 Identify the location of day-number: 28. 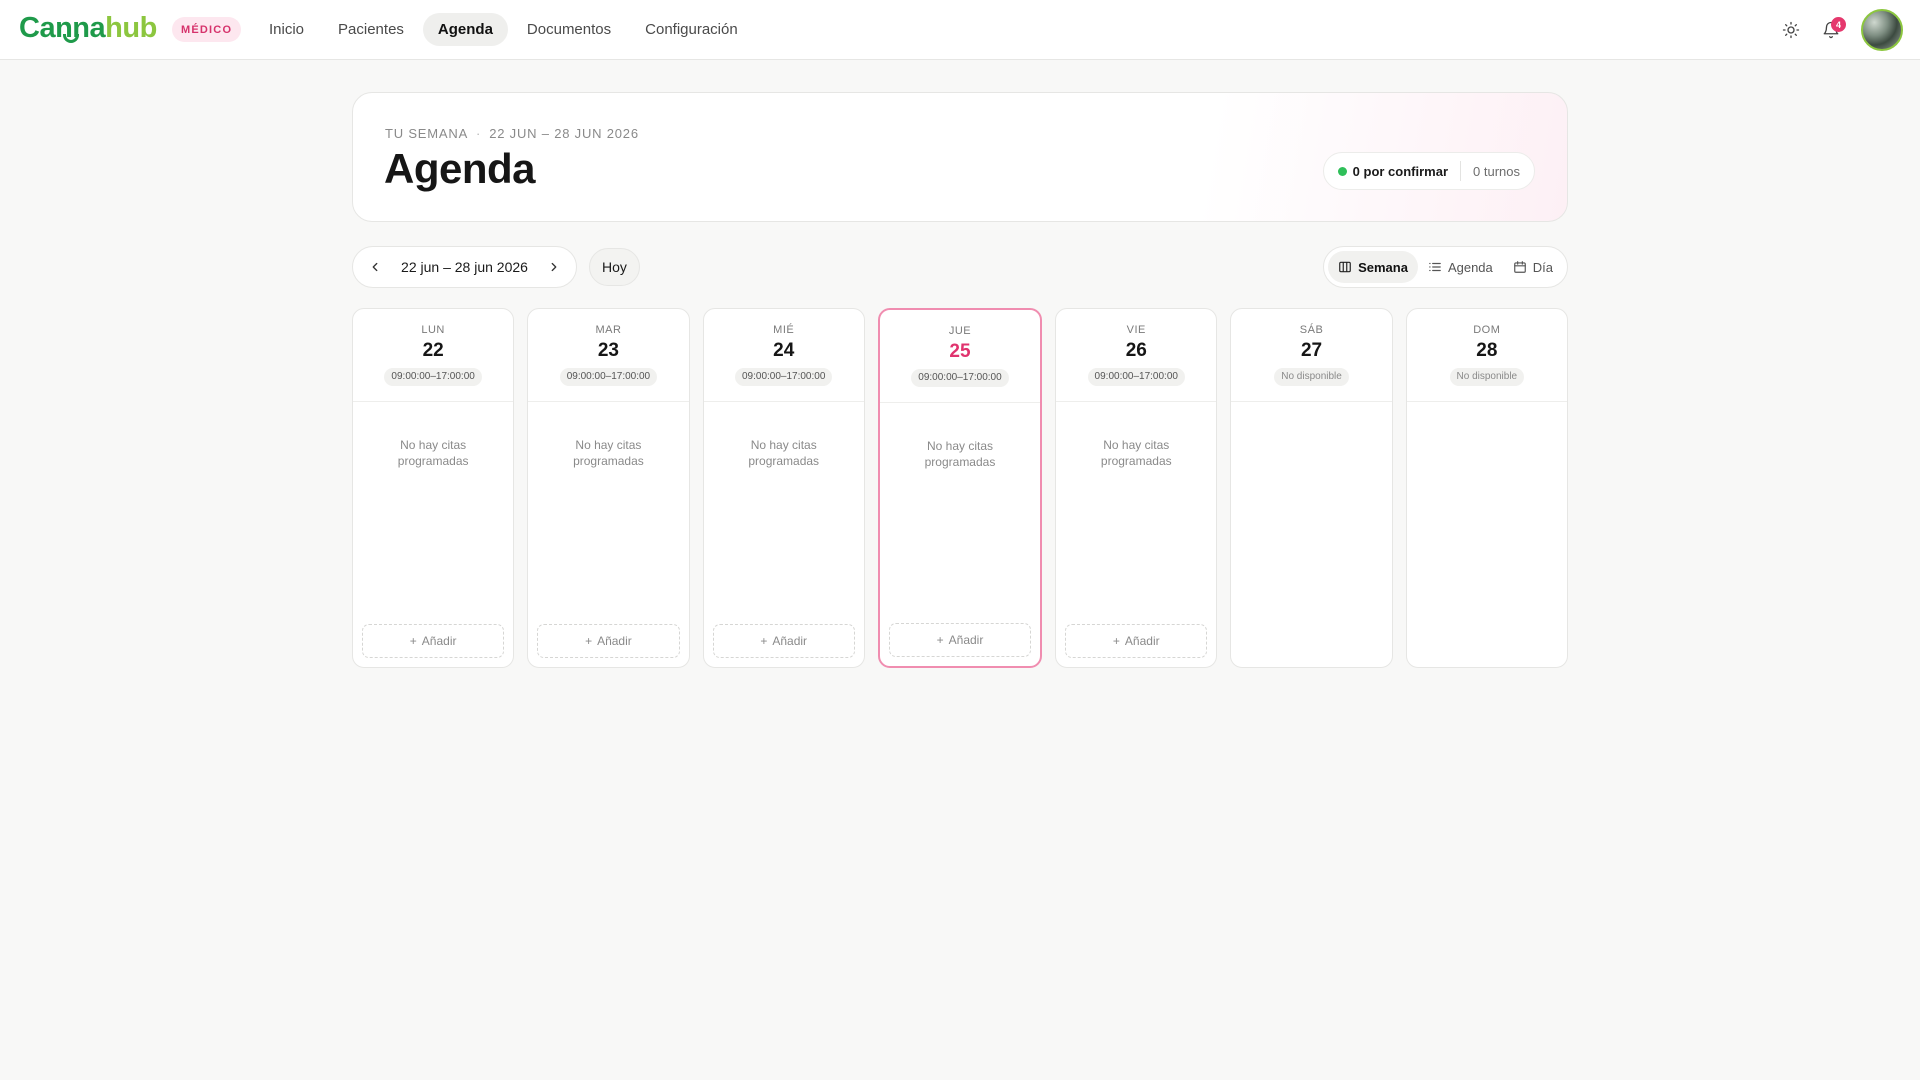
(1487, 350).